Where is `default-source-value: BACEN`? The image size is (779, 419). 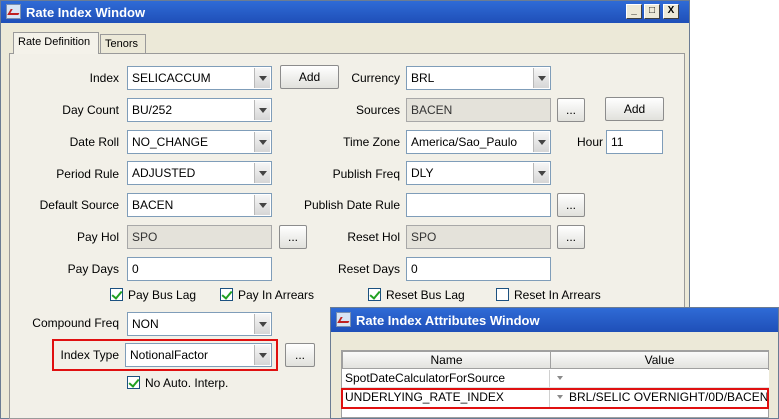
default-source-value: BACEN is located at coordinates (153, 205).